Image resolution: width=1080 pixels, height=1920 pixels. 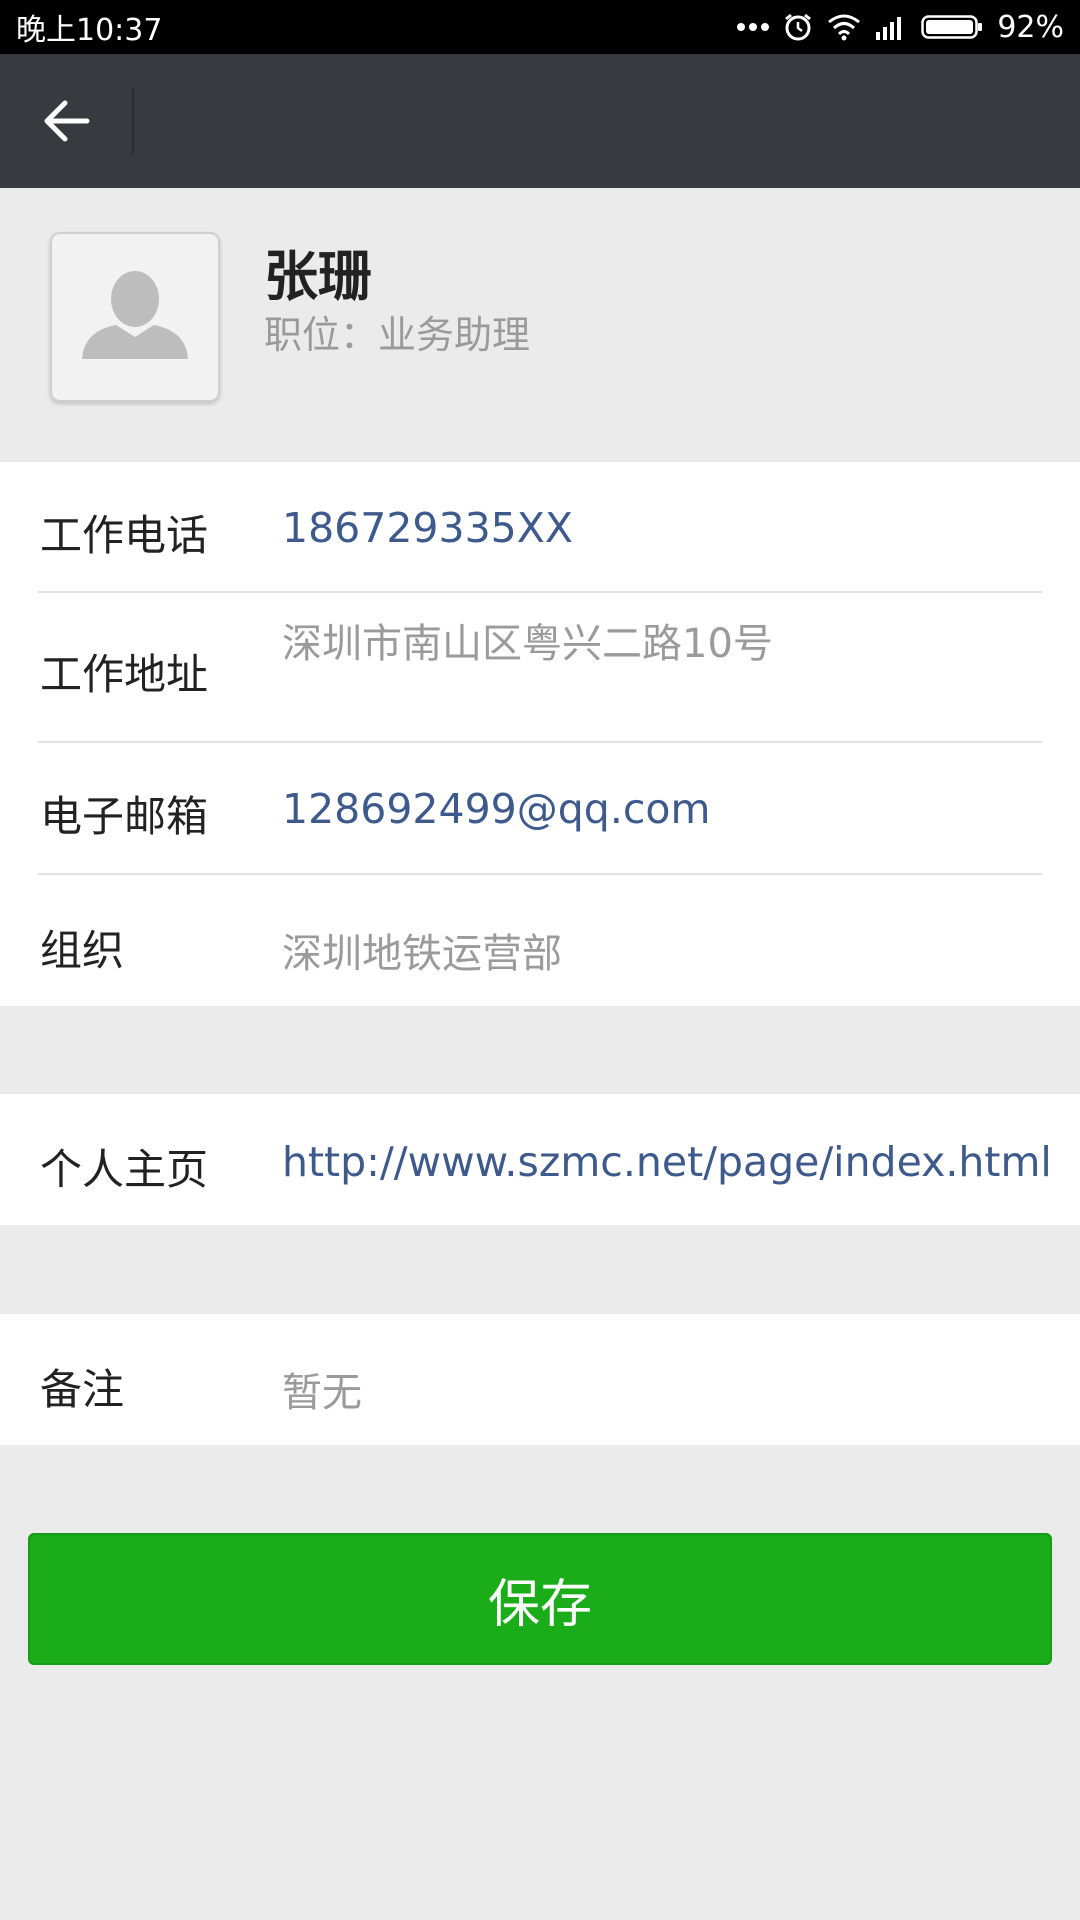 I want to click on homepage-label: 个人主页, so click(x=124, y=1169).